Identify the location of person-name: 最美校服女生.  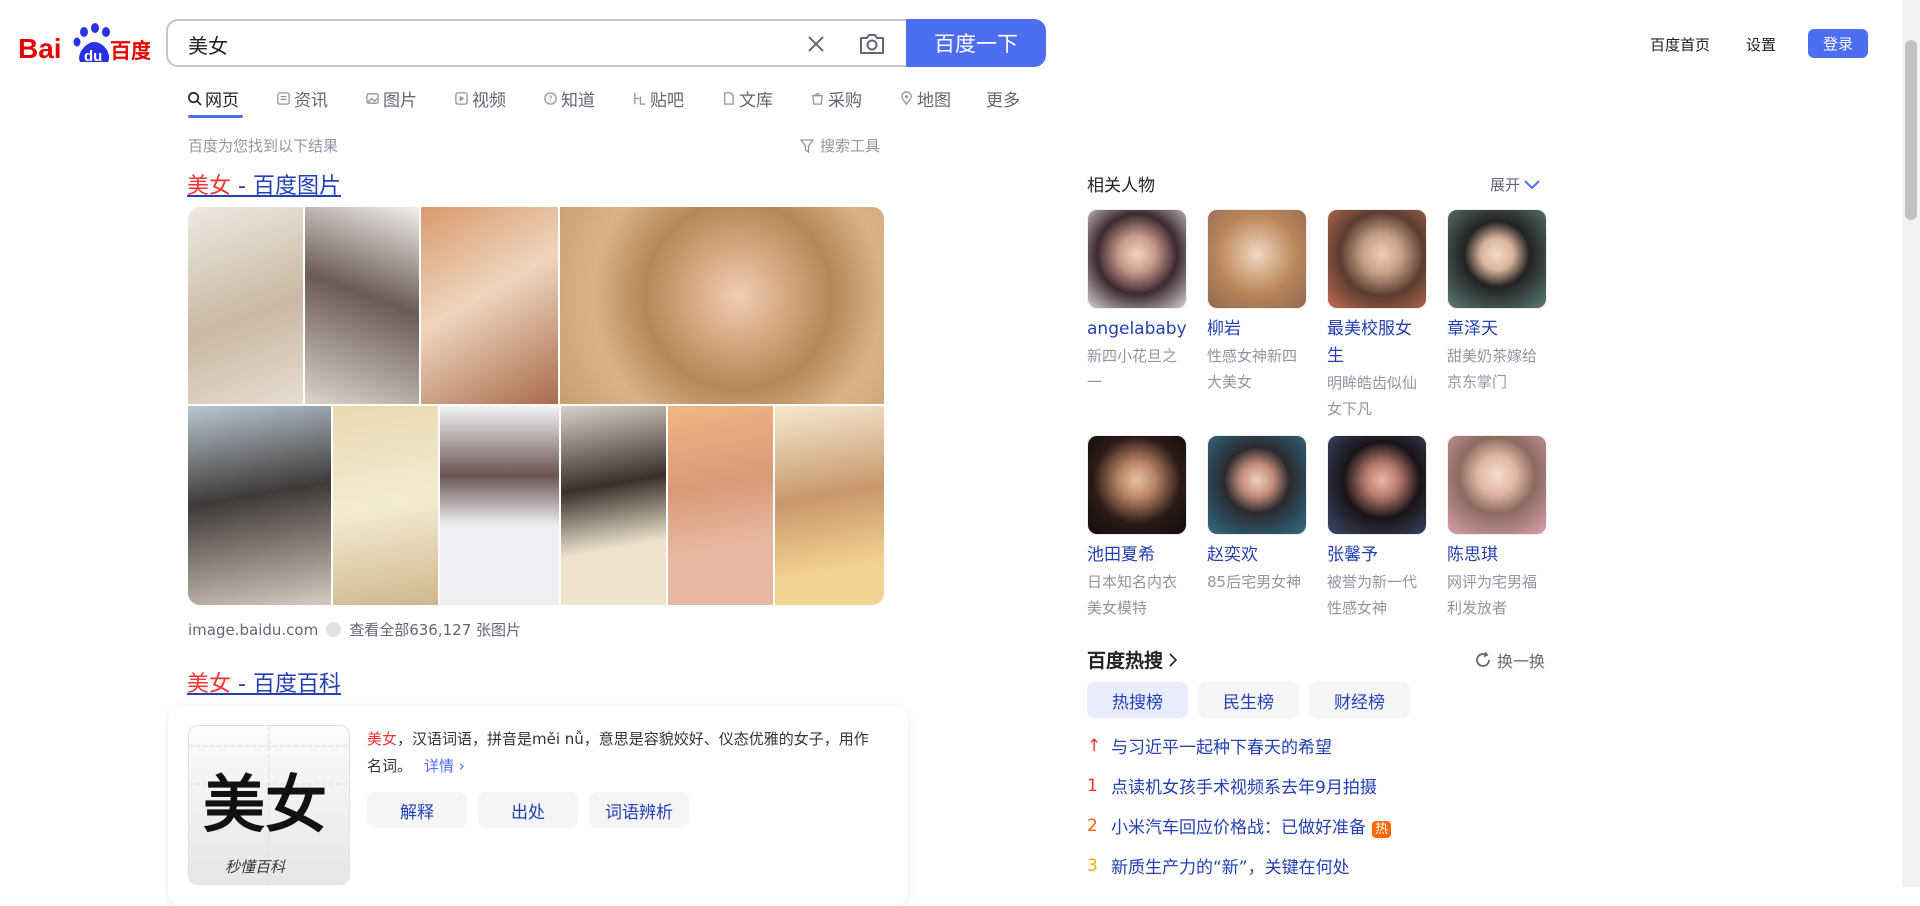
(1377, 343).